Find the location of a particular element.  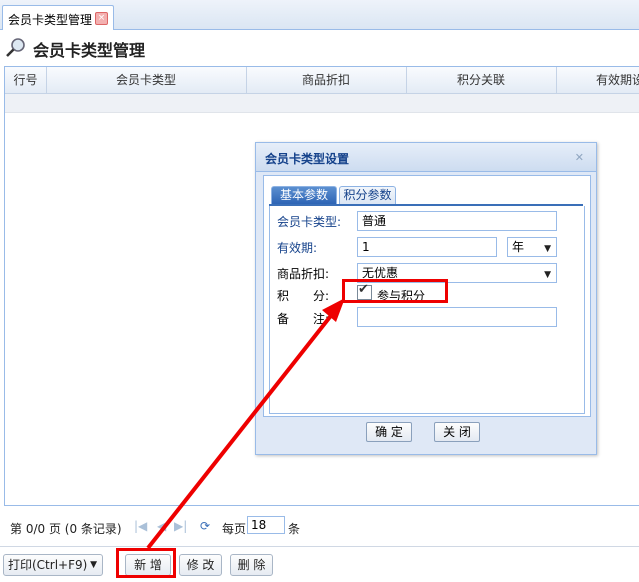

remark-input is located at coordinates (457, 317).